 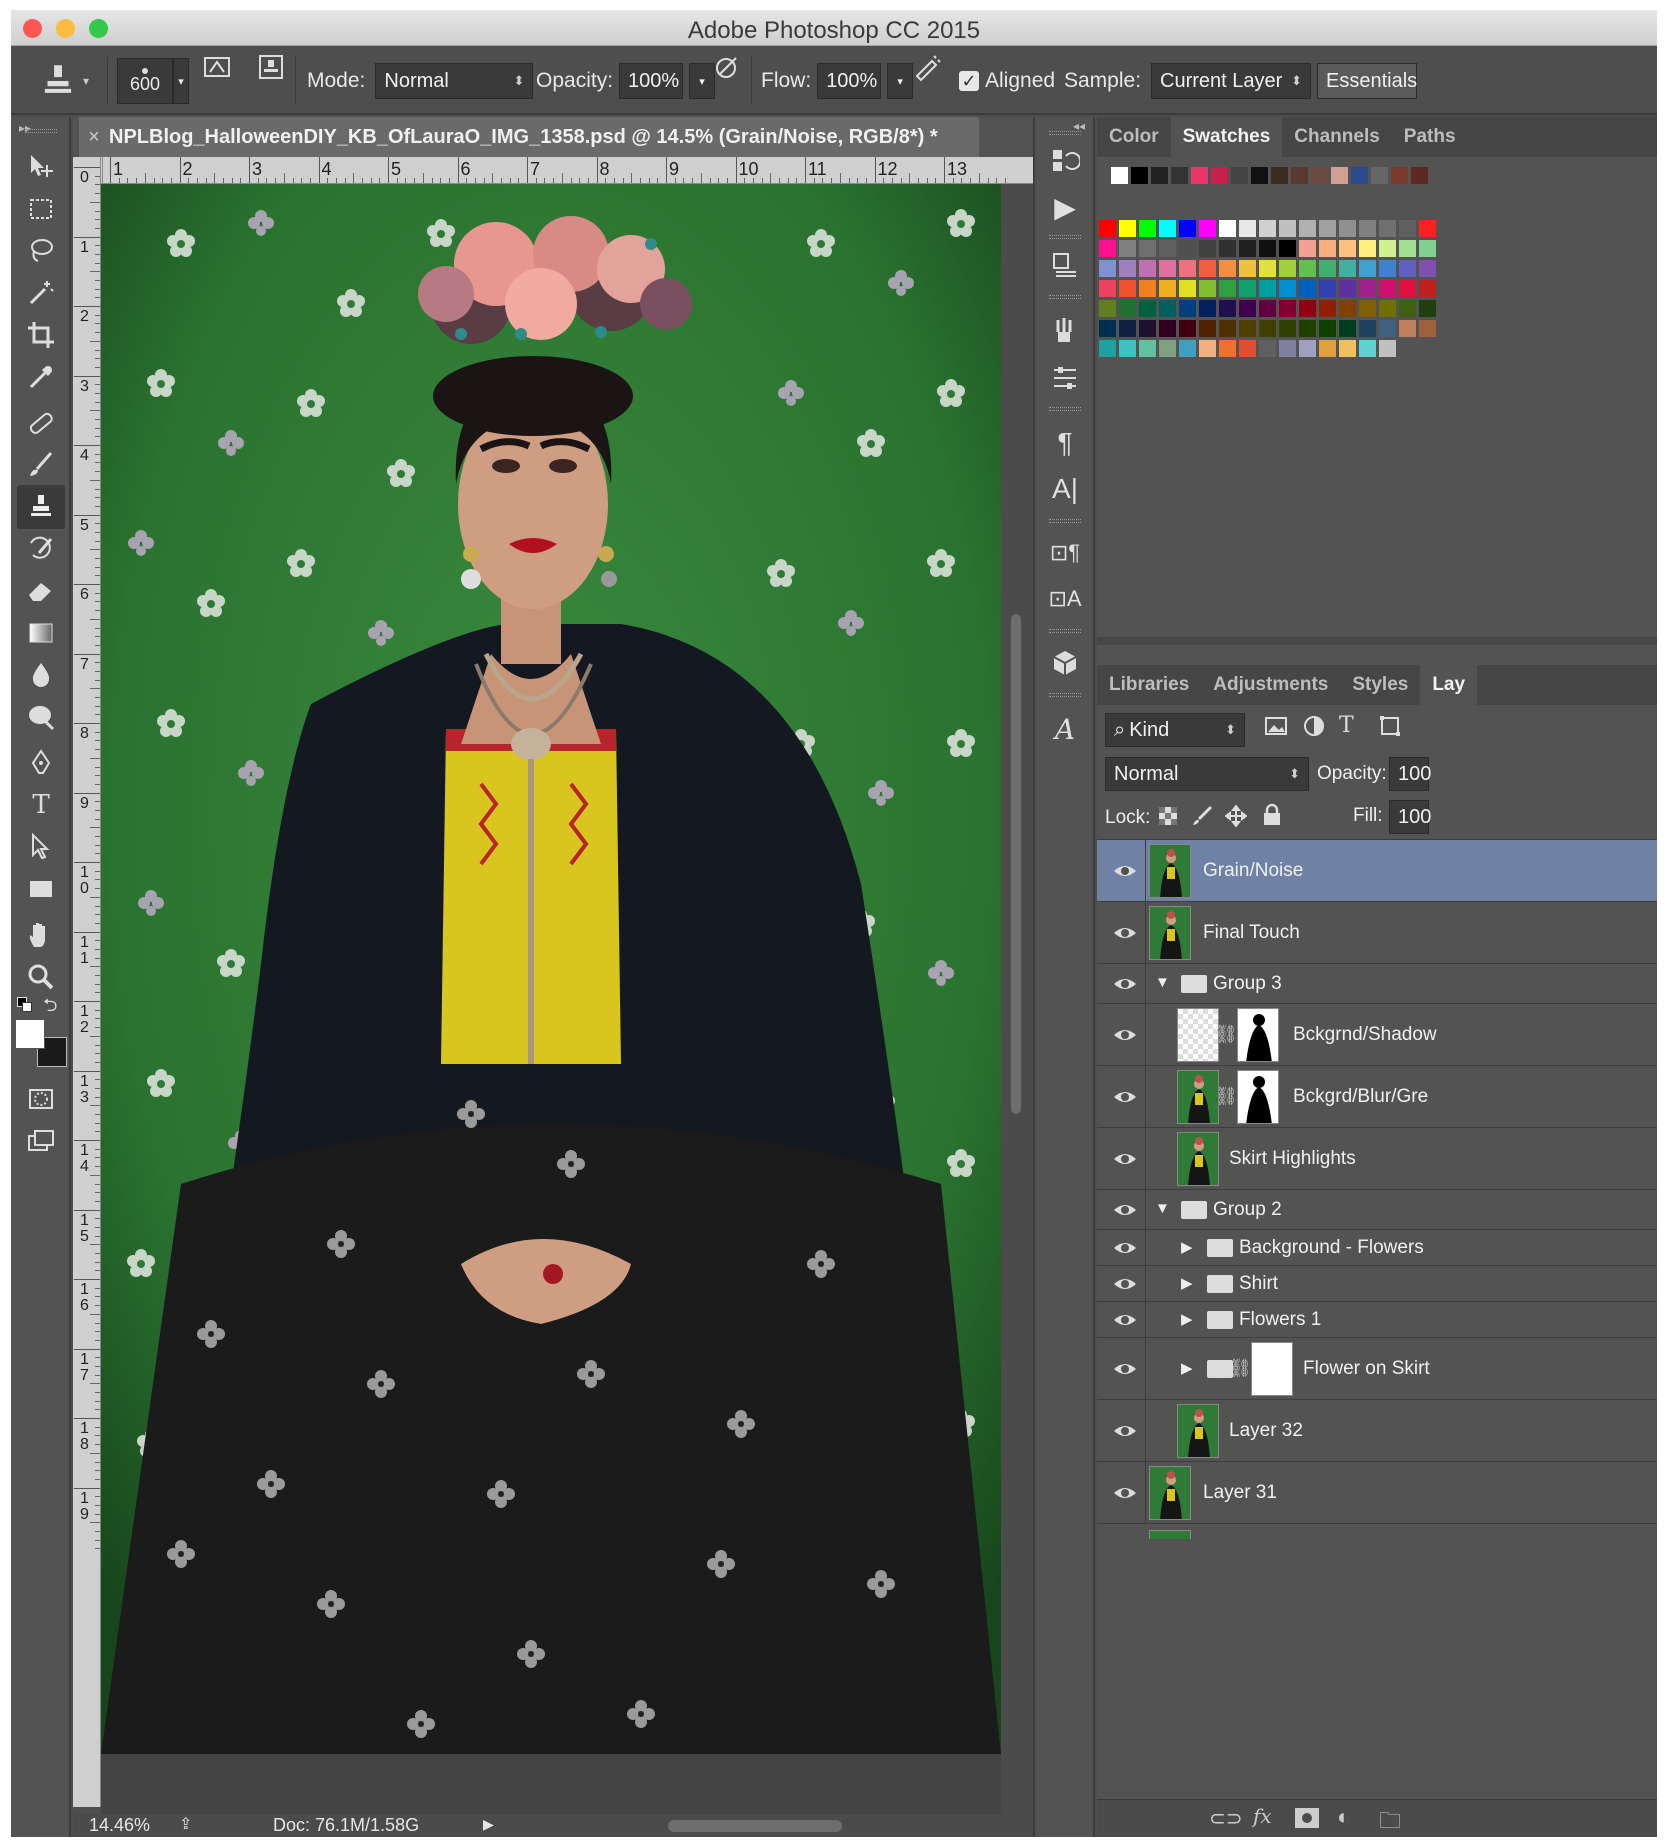 What do you see at coordinates (1226, 1034) in the screenshot?
I see `mask-link-icon: ⛓` at bounding box center [1226, 1034].